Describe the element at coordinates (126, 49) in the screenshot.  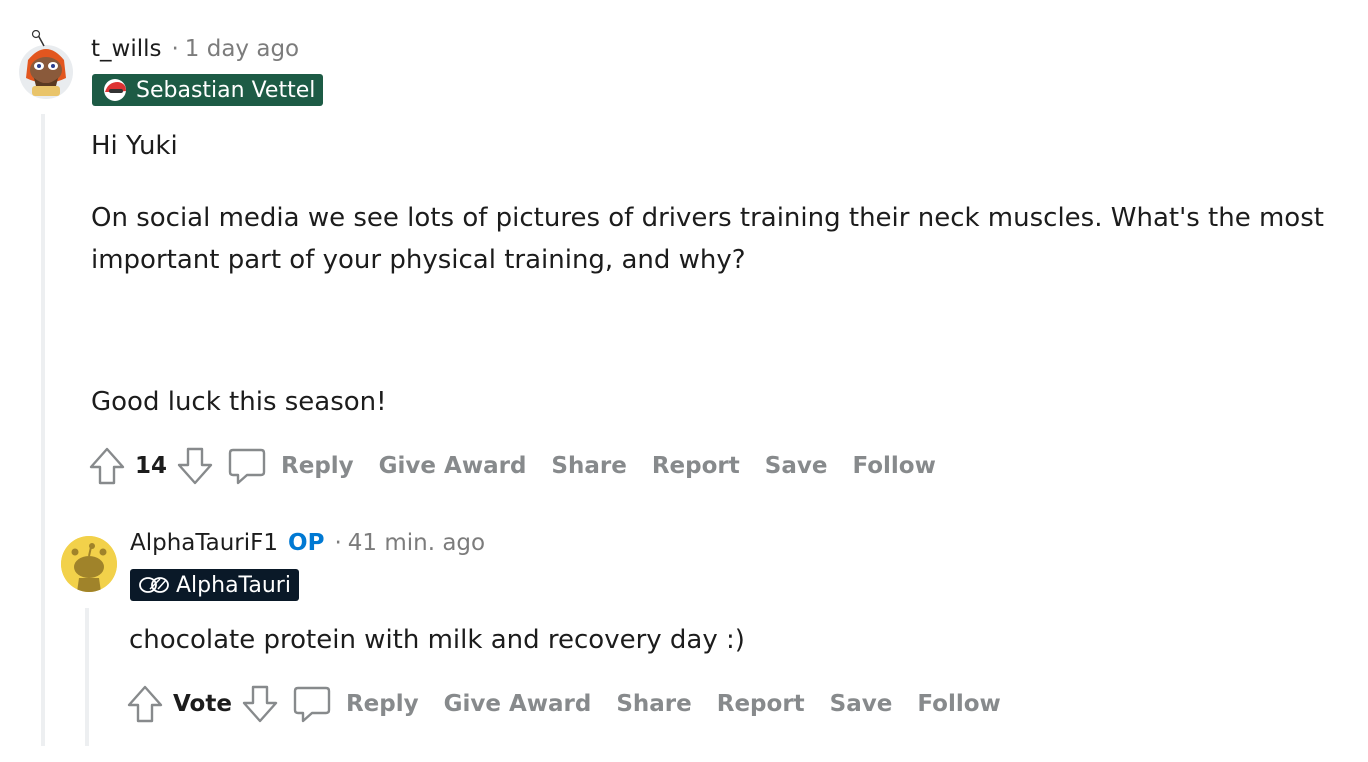
I see `username-link: t_wills` at that location.